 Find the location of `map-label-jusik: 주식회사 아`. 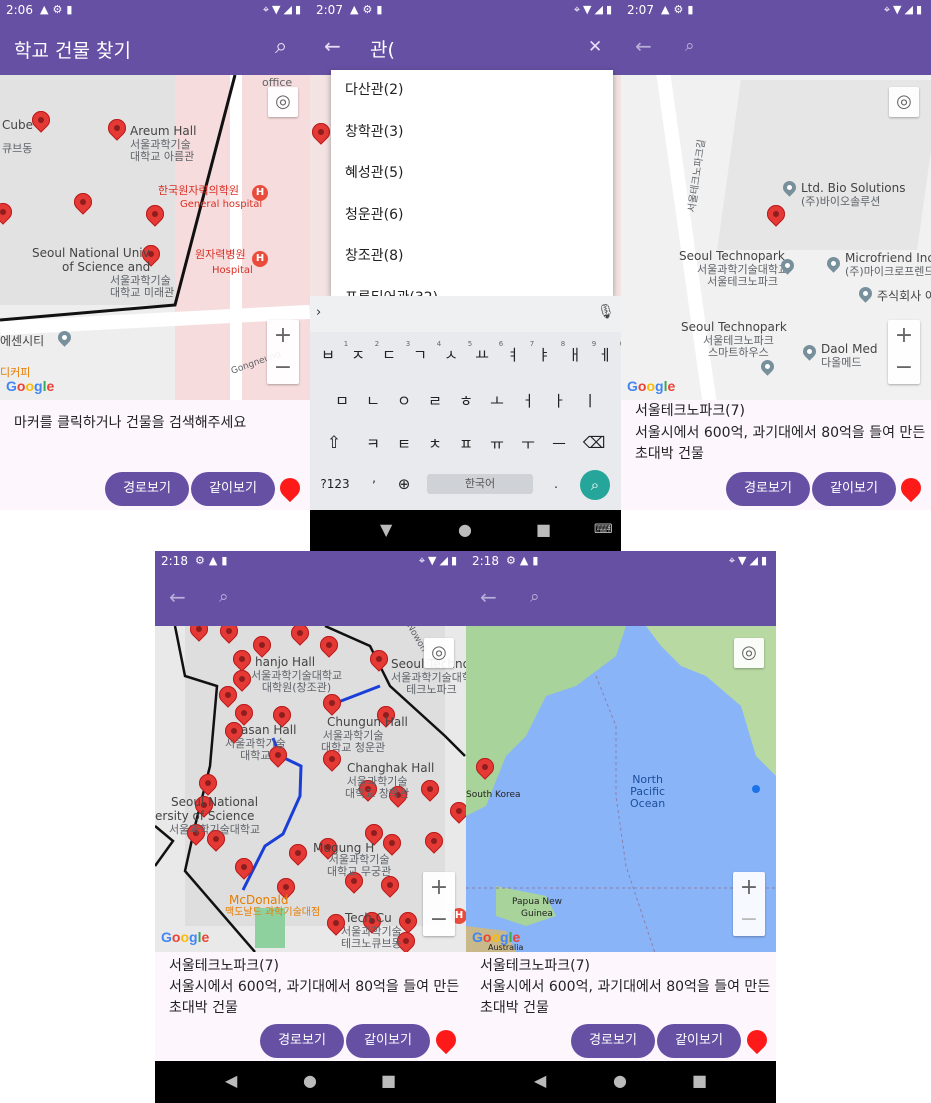

map-label-jusik: 주식회사 아 is located at coordinates (904, 296).